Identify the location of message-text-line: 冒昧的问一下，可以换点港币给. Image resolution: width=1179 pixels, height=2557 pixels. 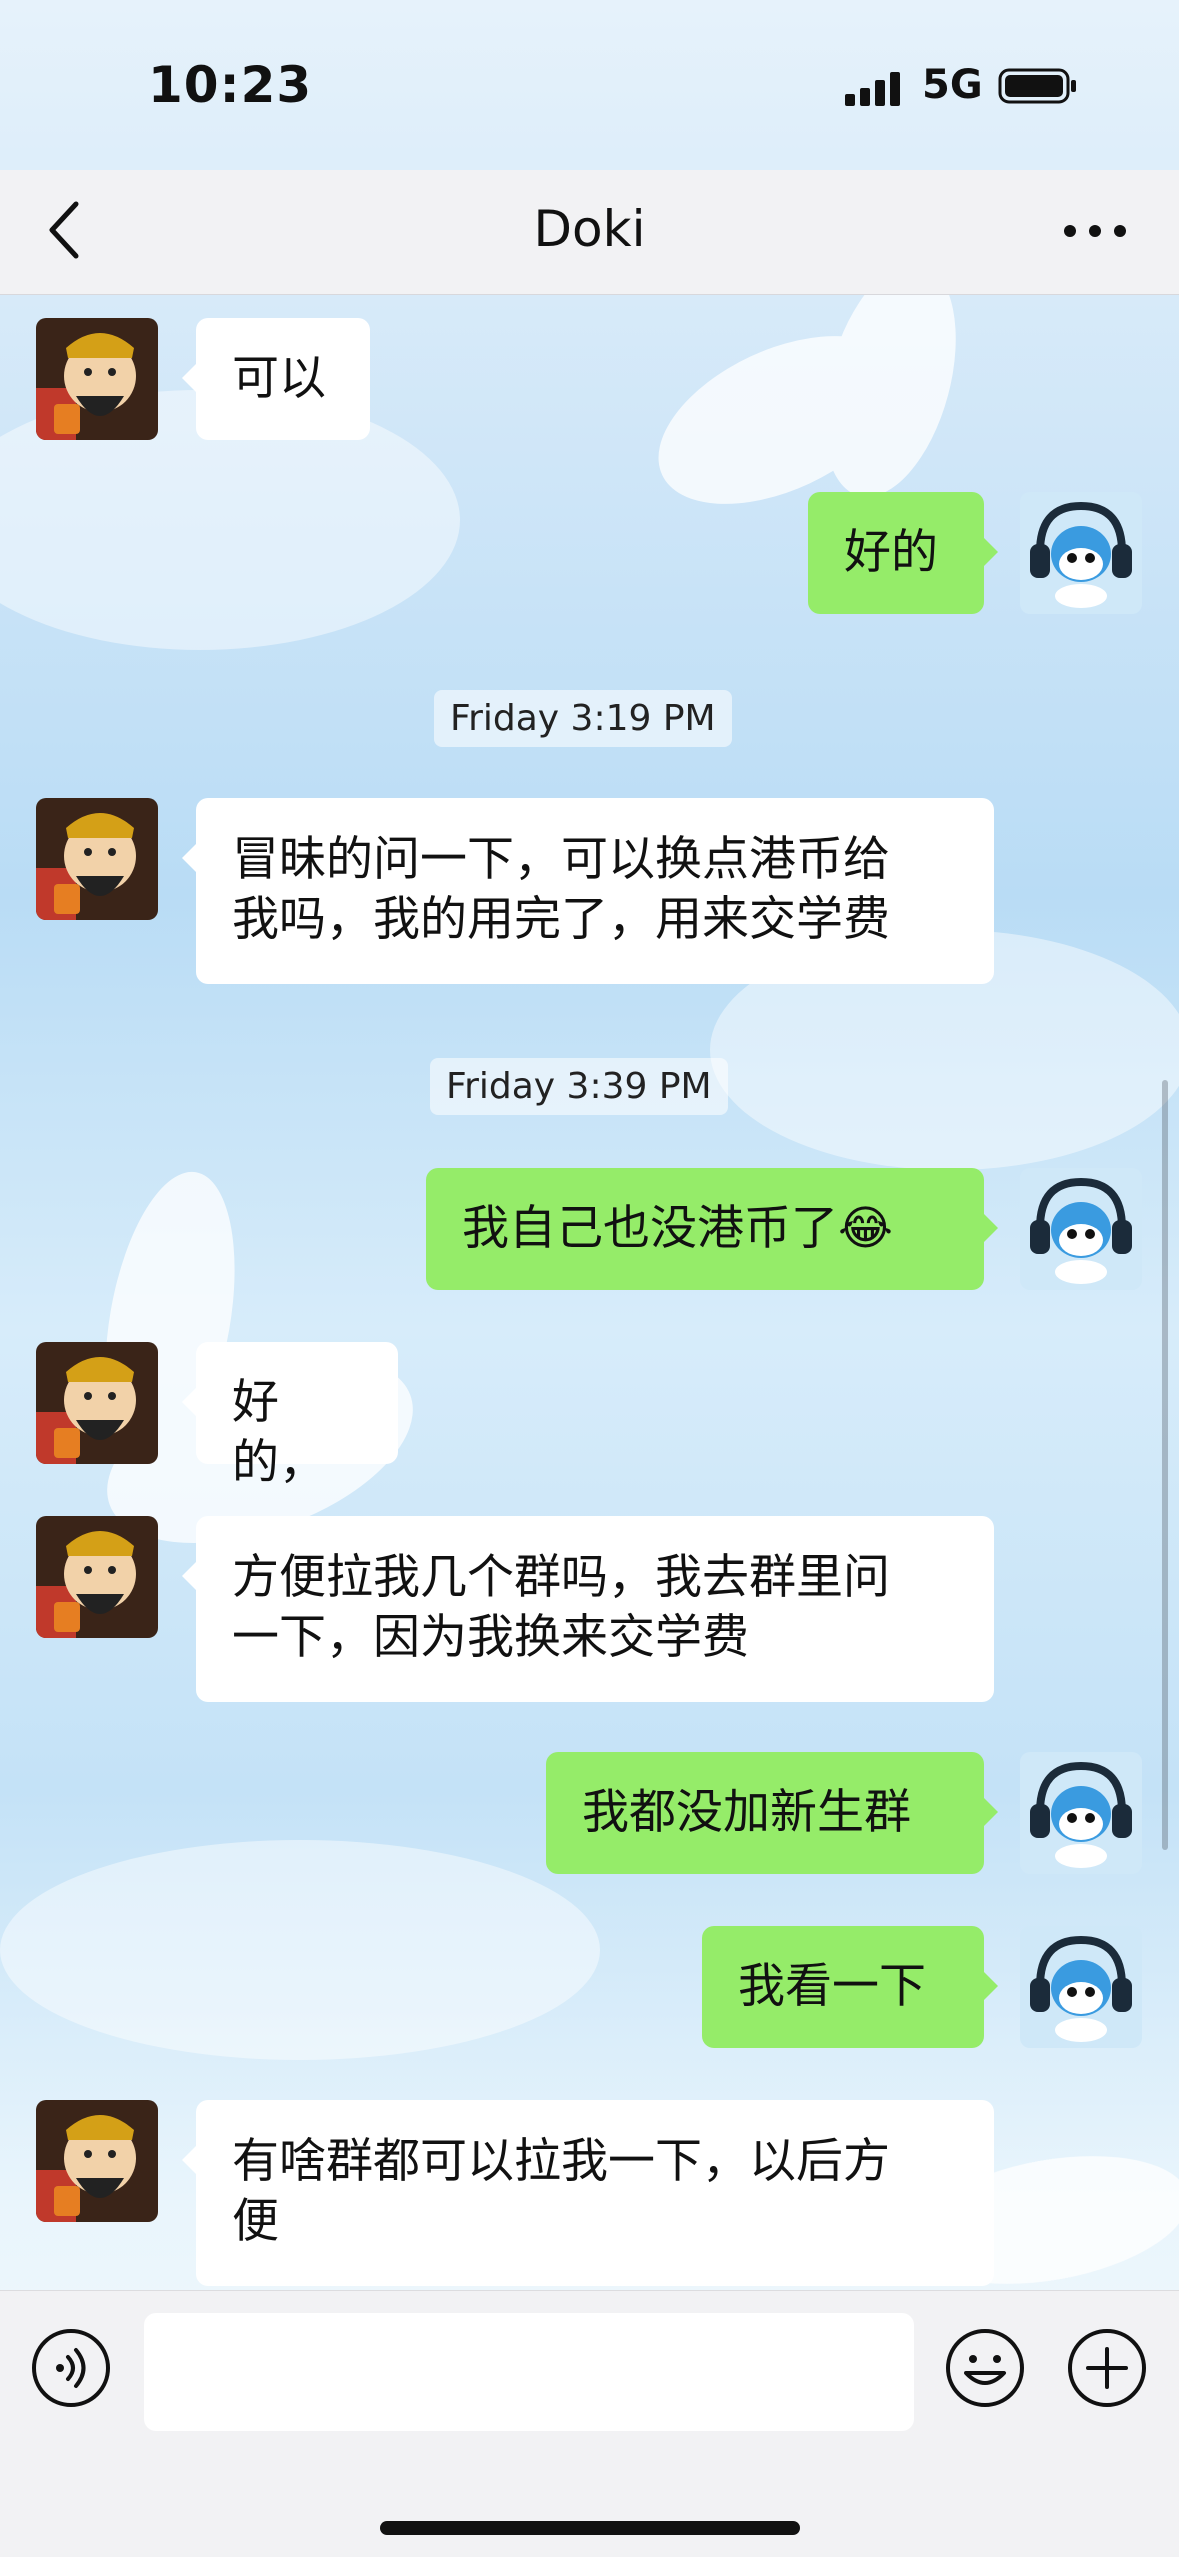
(561, 859).